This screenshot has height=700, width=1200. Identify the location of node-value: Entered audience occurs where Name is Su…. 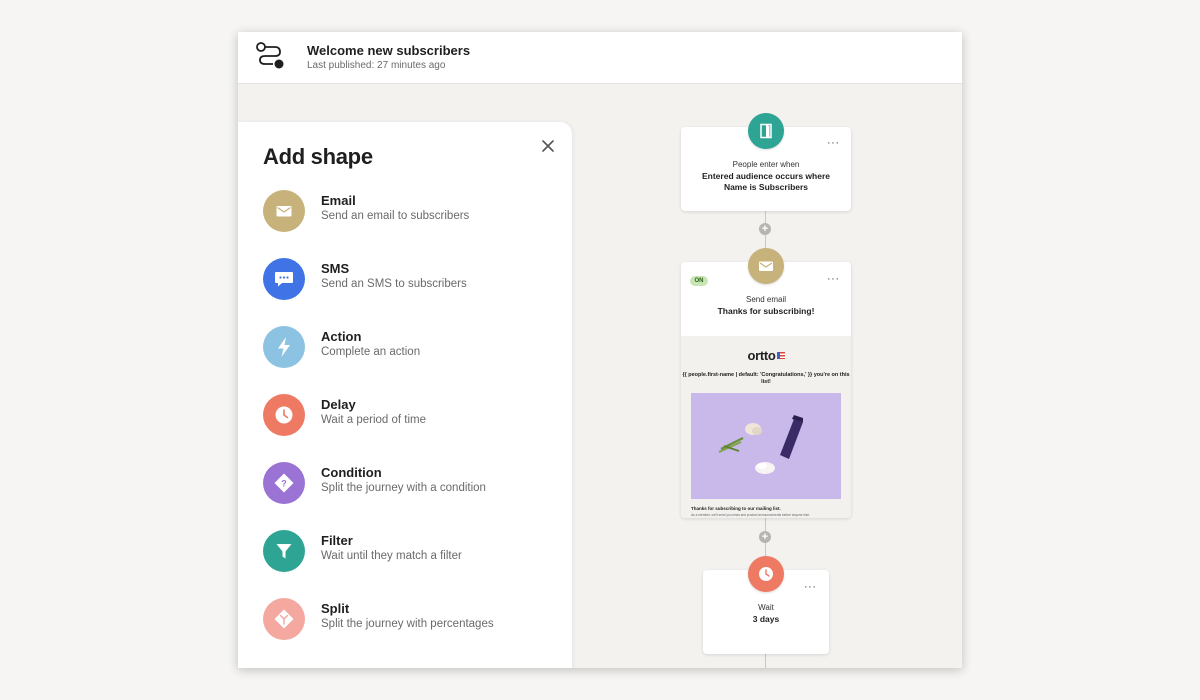
(766, 181).